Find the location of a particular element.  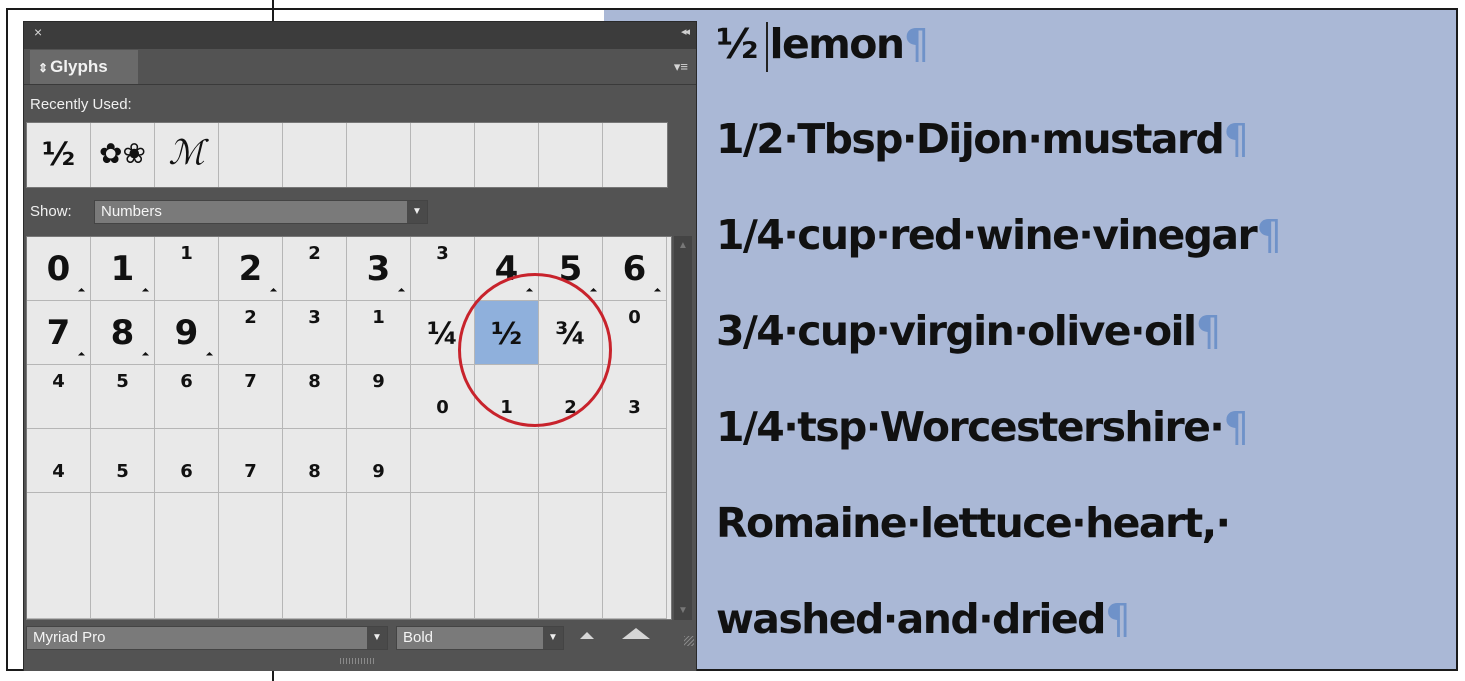

resize-handle-icon is located at coordinates (689, 641).